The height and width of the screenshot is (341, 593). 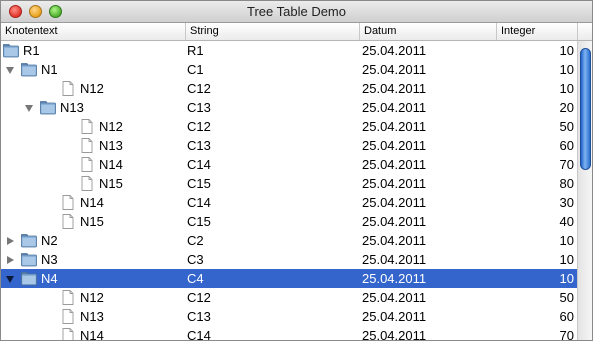 What do you see at coordinates (566, 164) in the screenshot?
I see `integer-cell: 70` at bounding box center [566, 164].